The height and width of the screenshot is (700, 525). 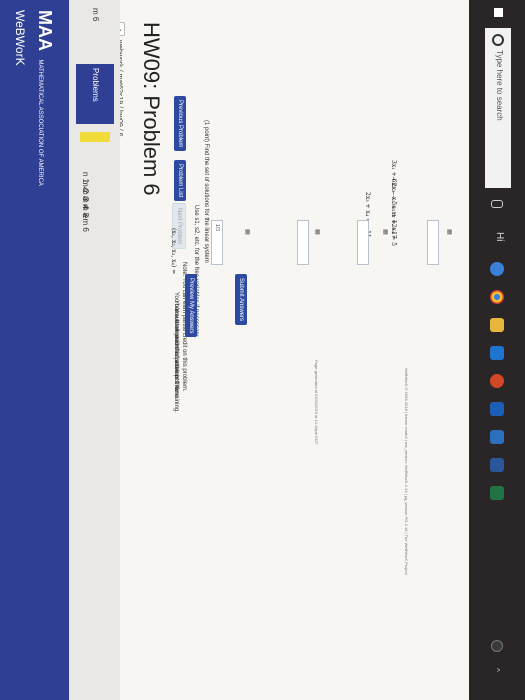 I want to click on store-icon, so click(x=497, y=353).